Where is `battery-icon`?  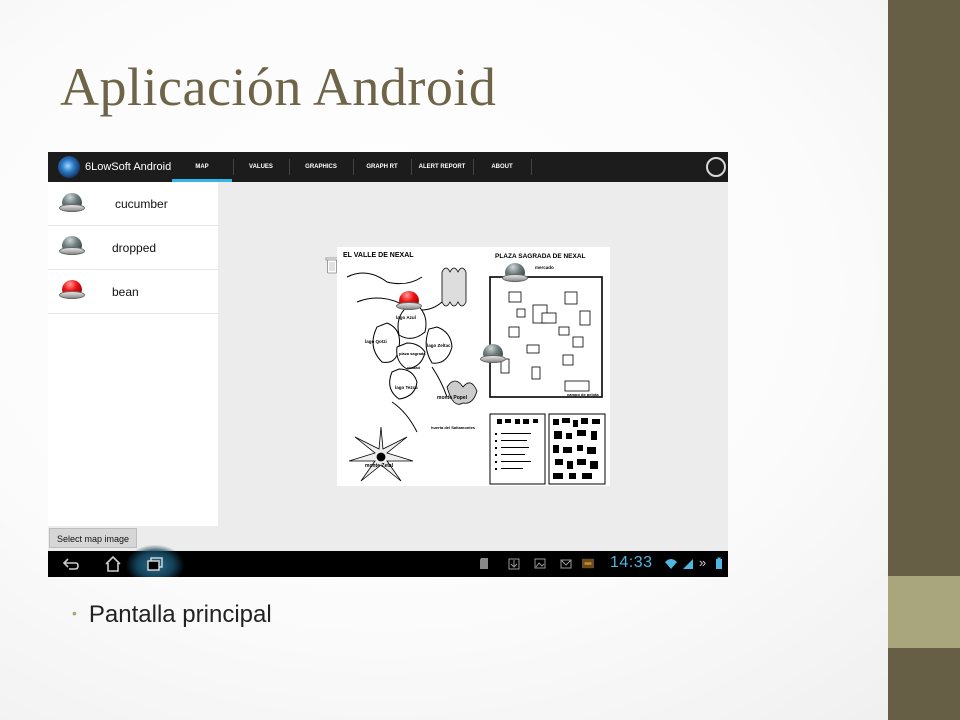
battery-icon is located at coordinates (719, 563).